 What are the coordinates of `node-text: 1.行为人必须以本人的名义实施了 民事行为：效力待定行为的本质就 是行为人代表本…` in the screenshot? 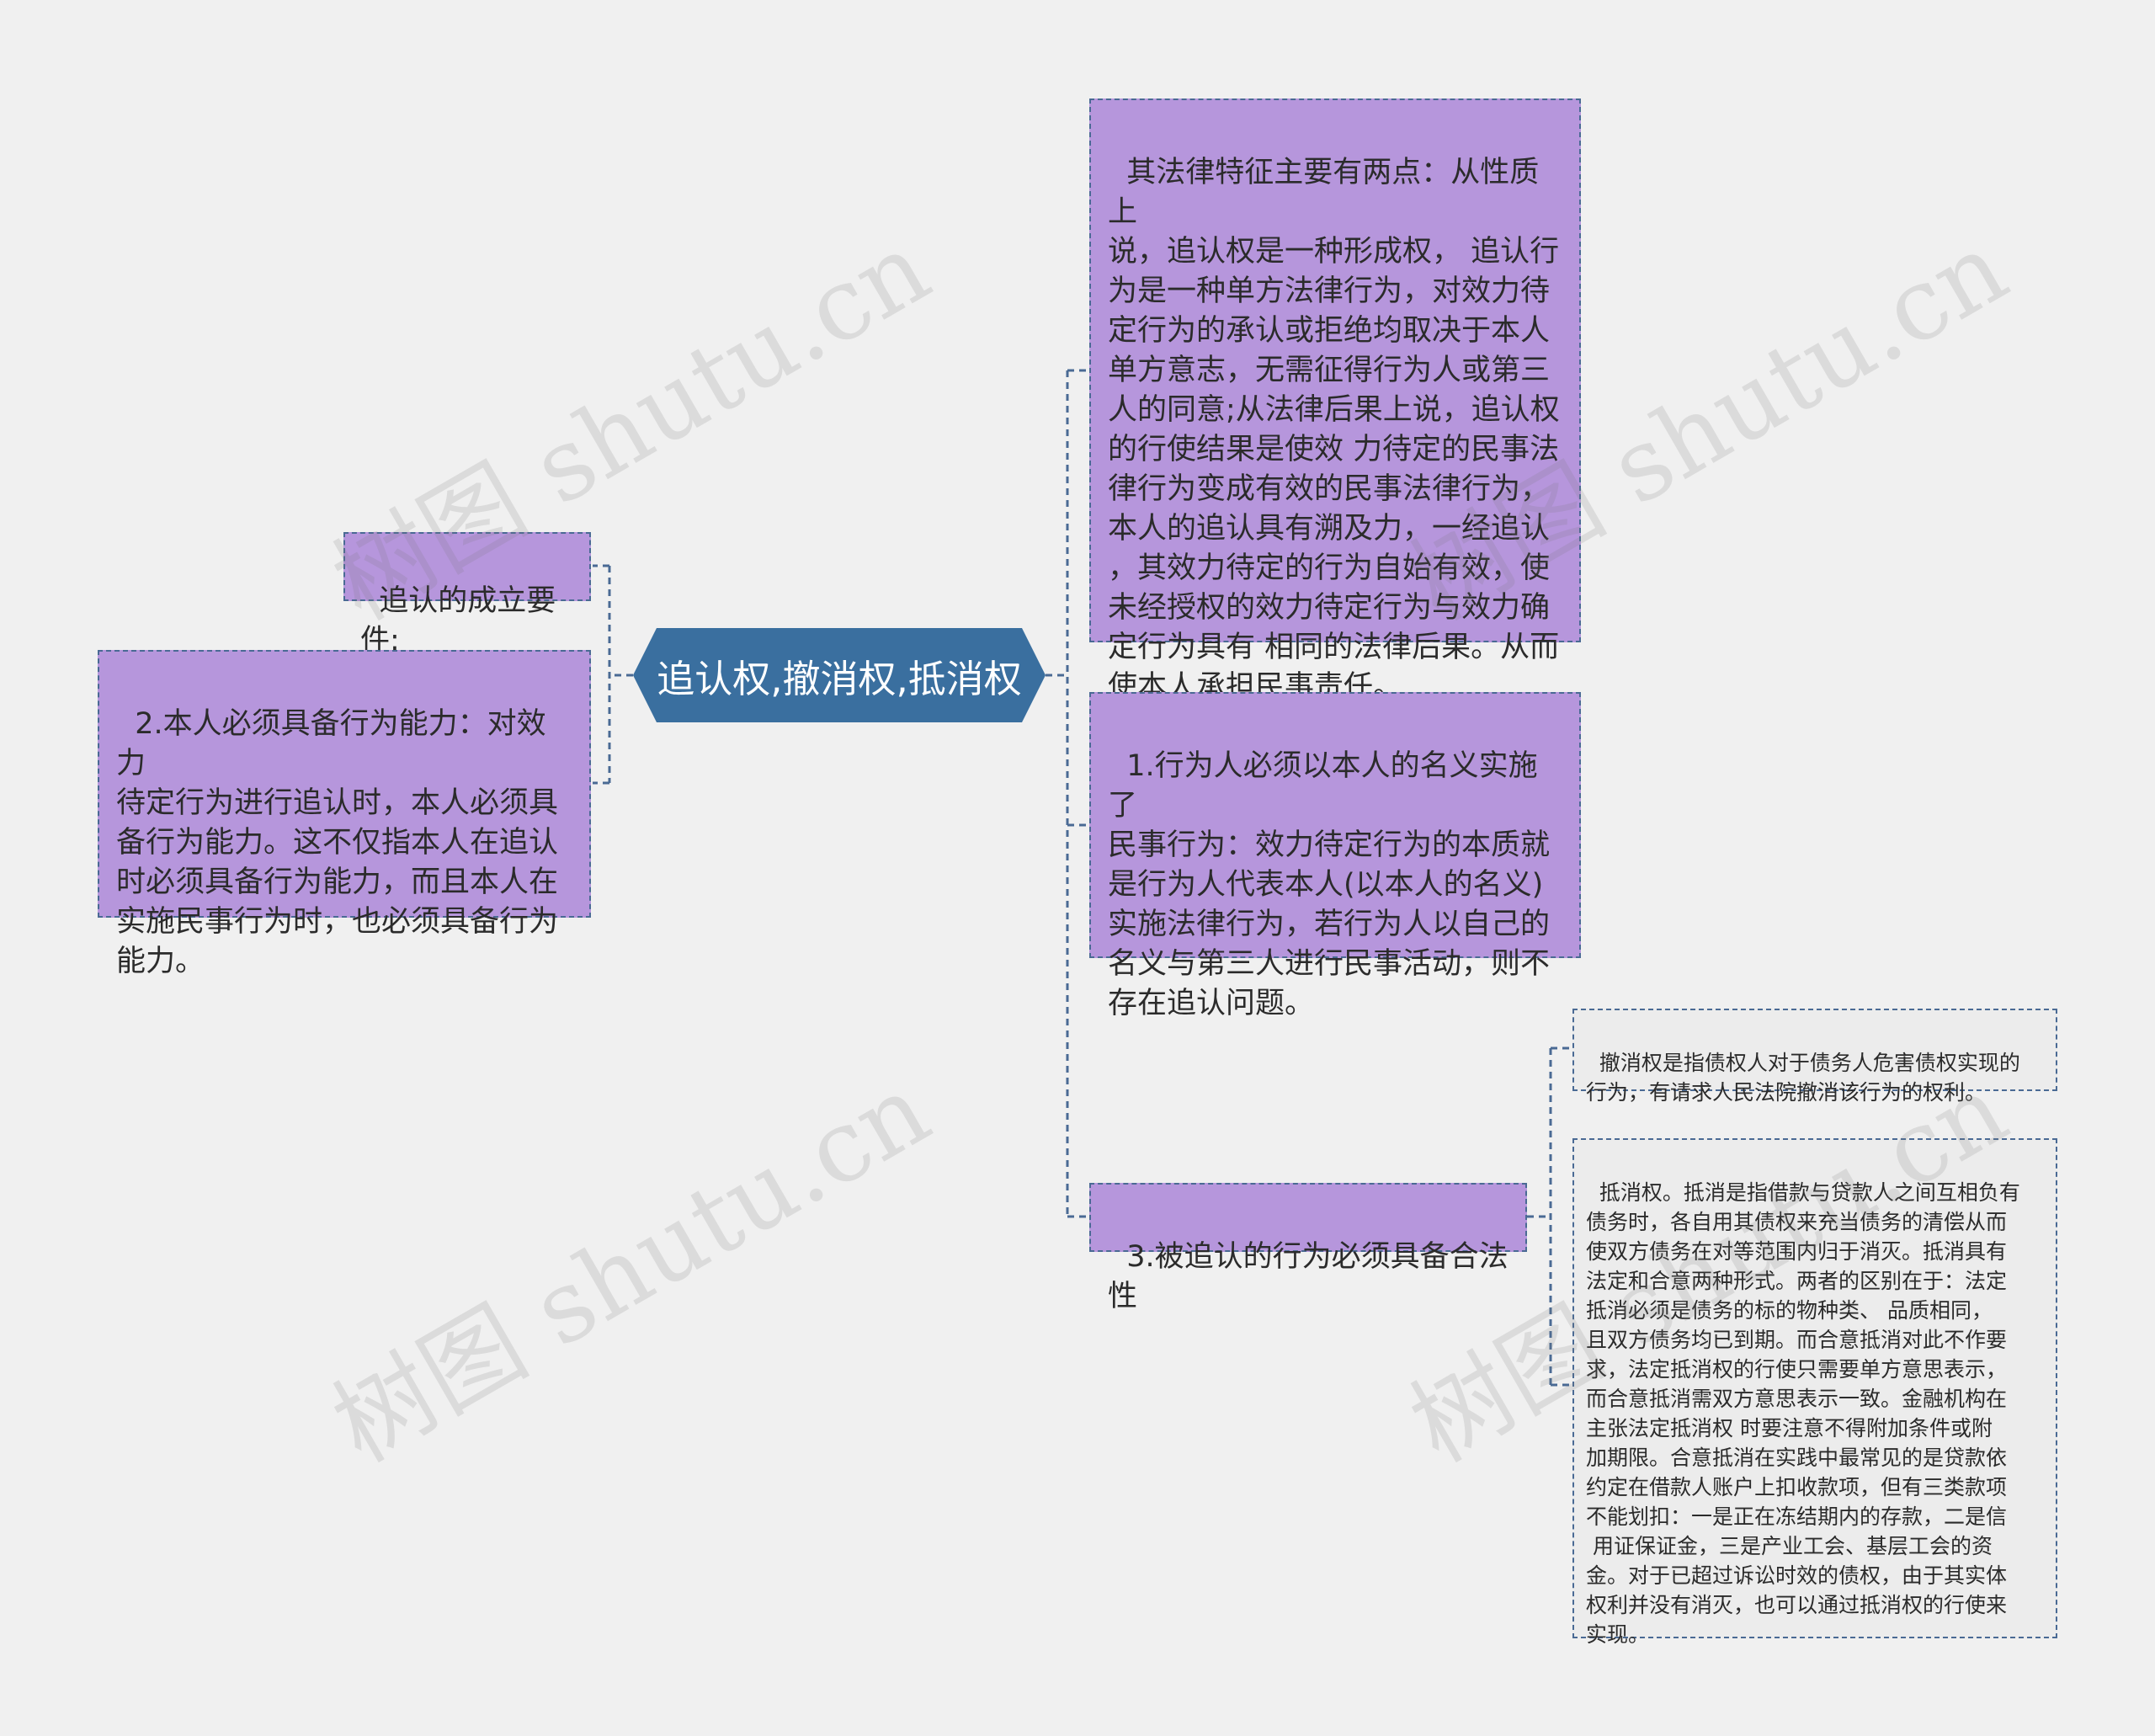 It's located at (1329, 884).